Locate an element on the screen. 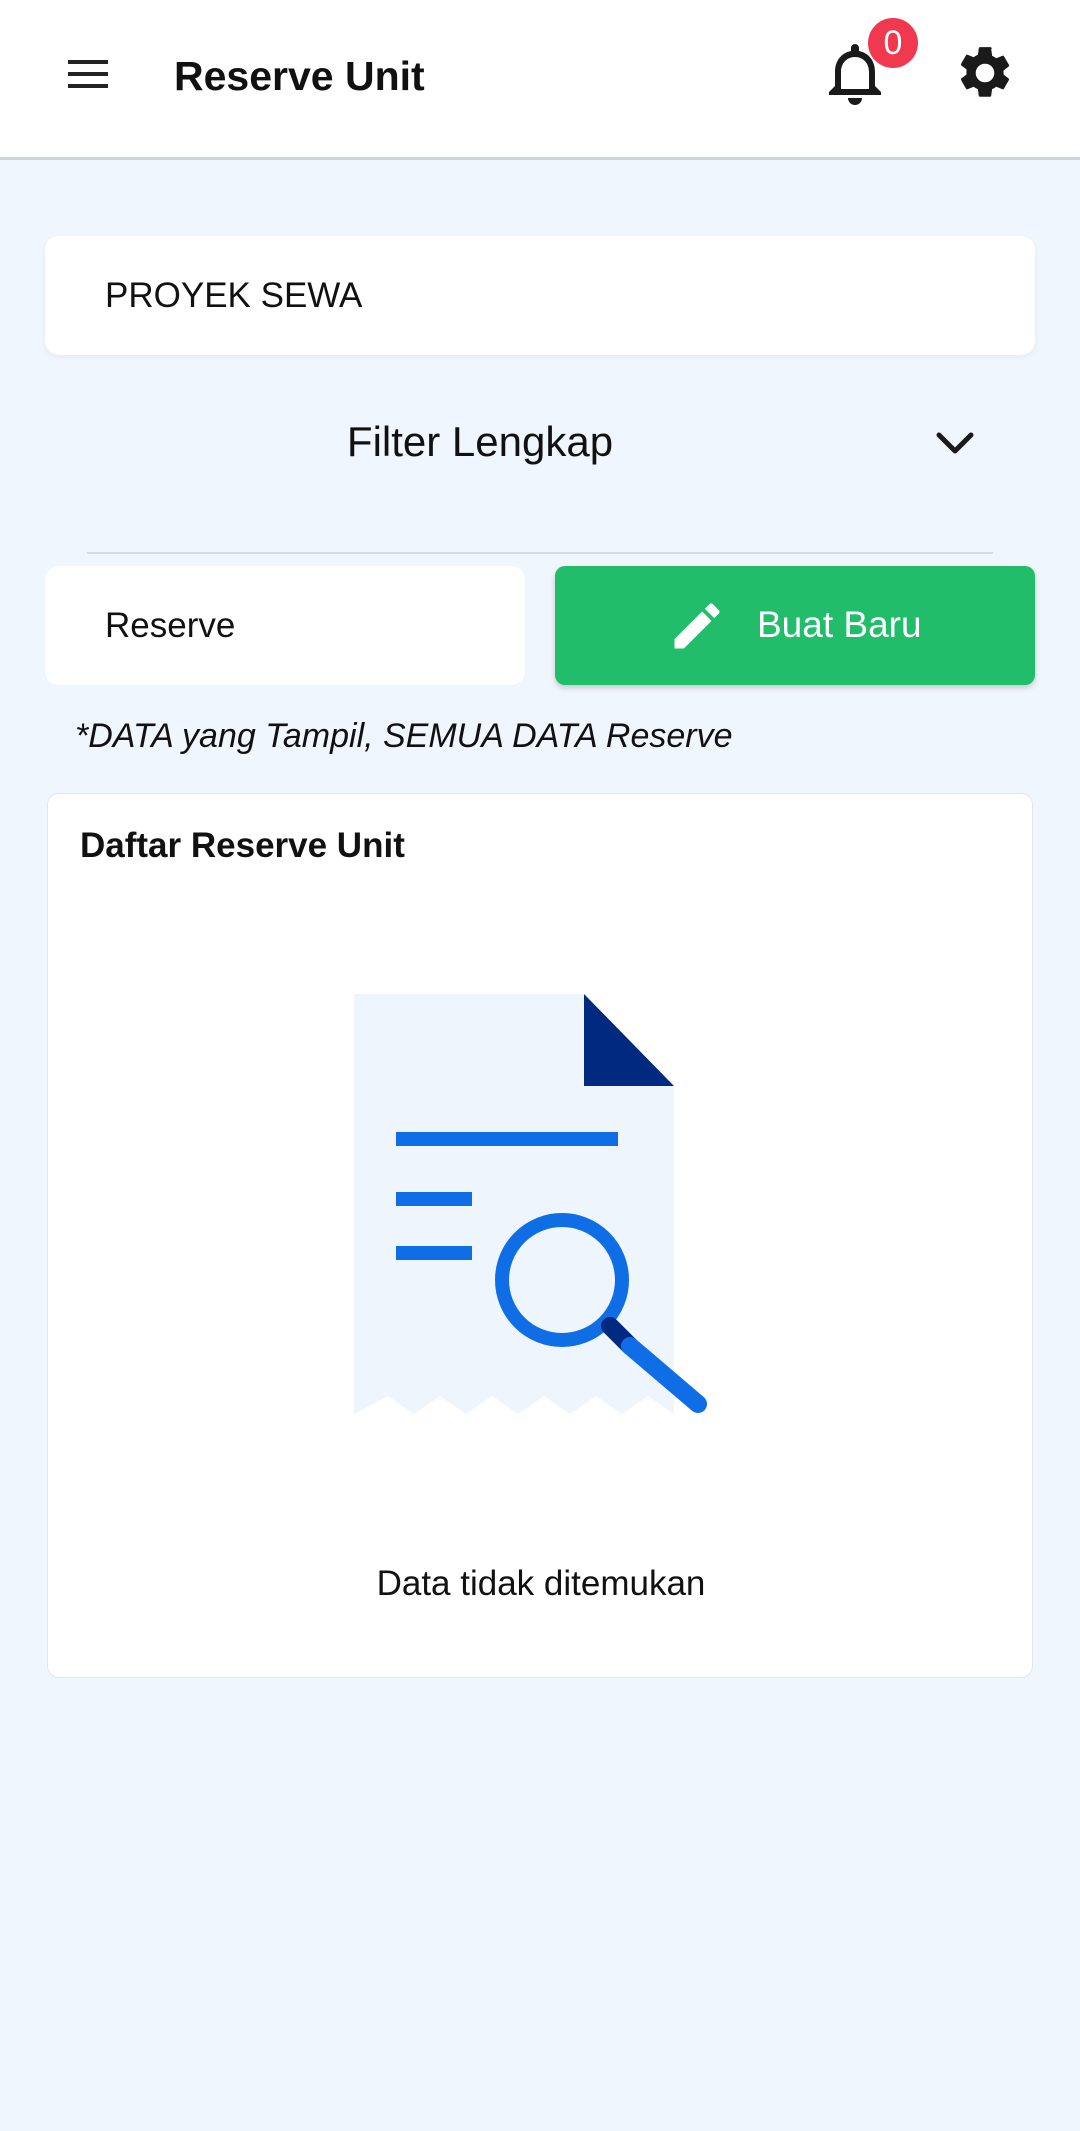 The width and height of the screenshot is (1080, 2131). chevron-down-icon is located at coordinates (955, 444).